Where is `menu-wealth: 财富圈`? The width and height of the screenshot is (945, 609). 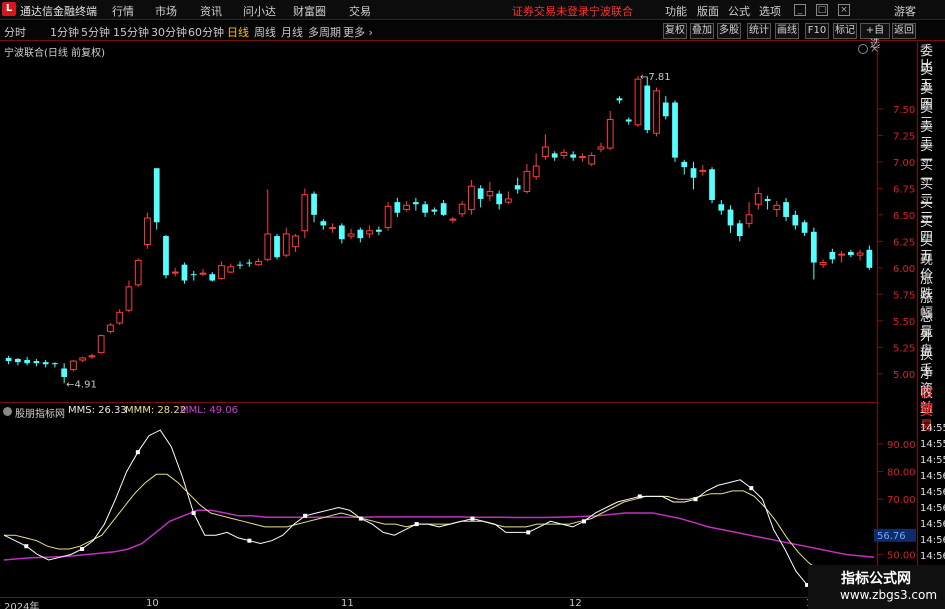 menu-wealth: 财富圈 is located at coordinates (309, 11).